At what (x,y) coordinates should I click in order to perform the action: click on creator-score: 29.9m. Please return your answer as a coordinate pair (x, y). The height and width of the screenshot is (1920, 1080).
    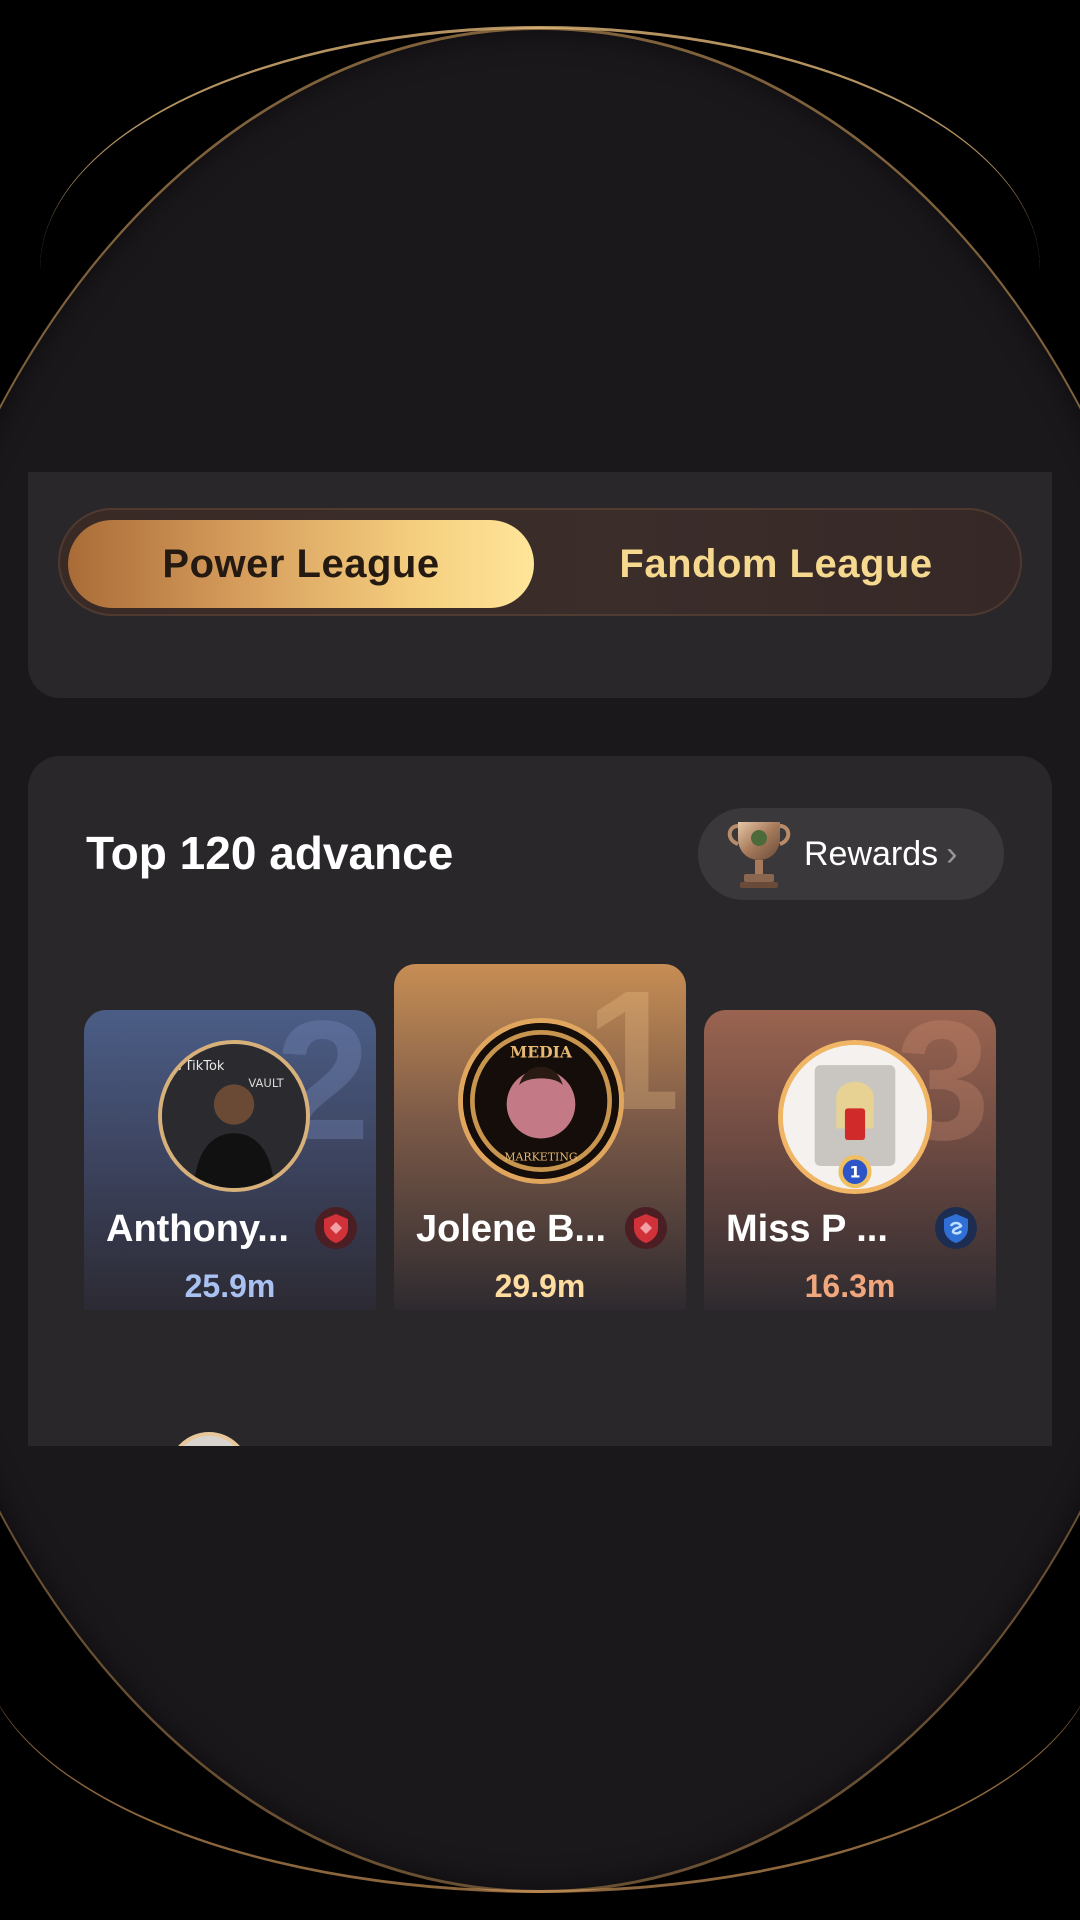
    Looking at the image, I should click on (540, 1286).